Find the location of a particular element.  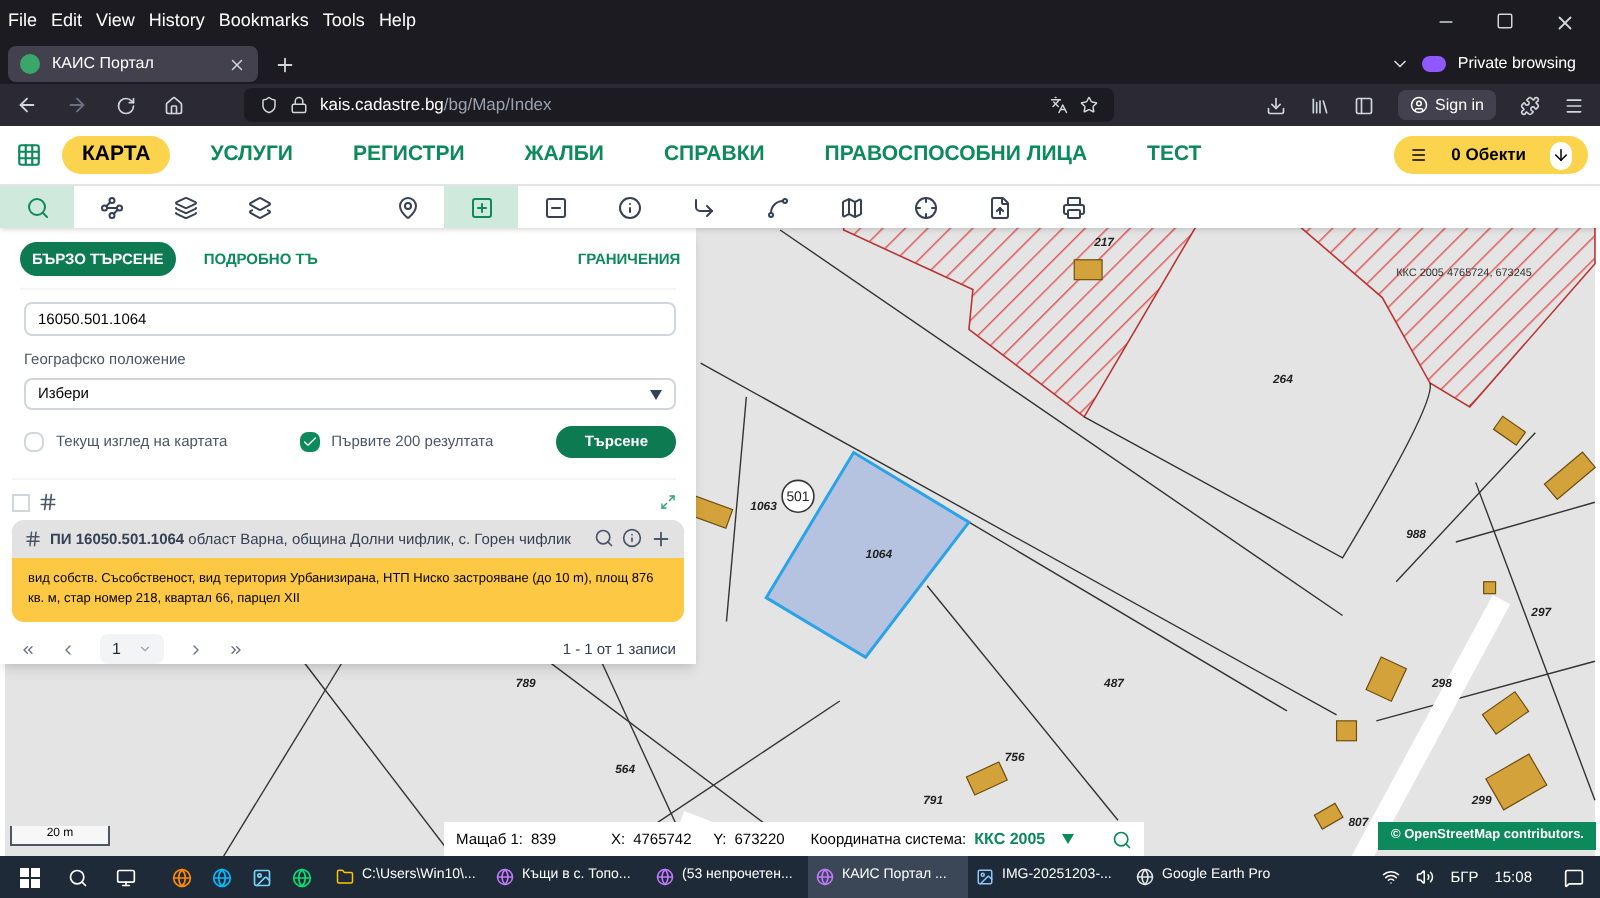

search-icon is located at coordinates (37, 207).